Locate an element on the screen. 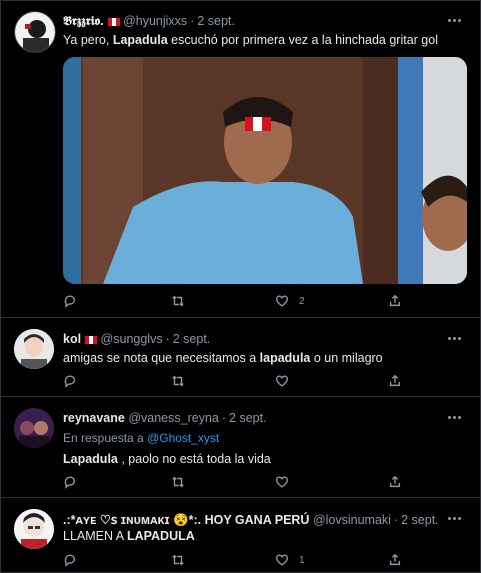 Image resolution: width=481 pixels, height=573 pixels. tweet-header: reynavane @vaness_reyna · 2 sept. is located at coordinates (256, 418).